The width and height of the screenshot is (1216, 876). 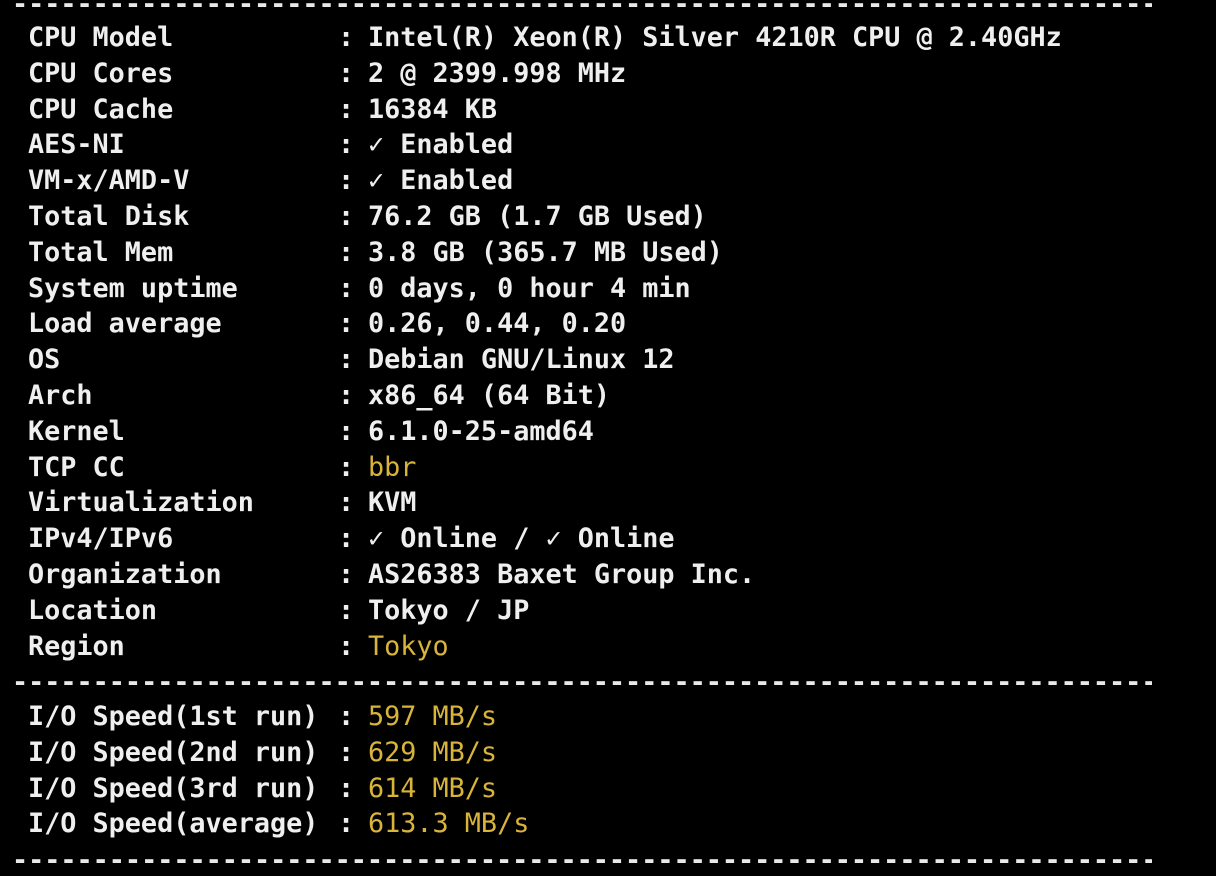 I want to click on io-speed-row: I/O Speed(3rd run):614 MB/s, so click(x=618, y=789).